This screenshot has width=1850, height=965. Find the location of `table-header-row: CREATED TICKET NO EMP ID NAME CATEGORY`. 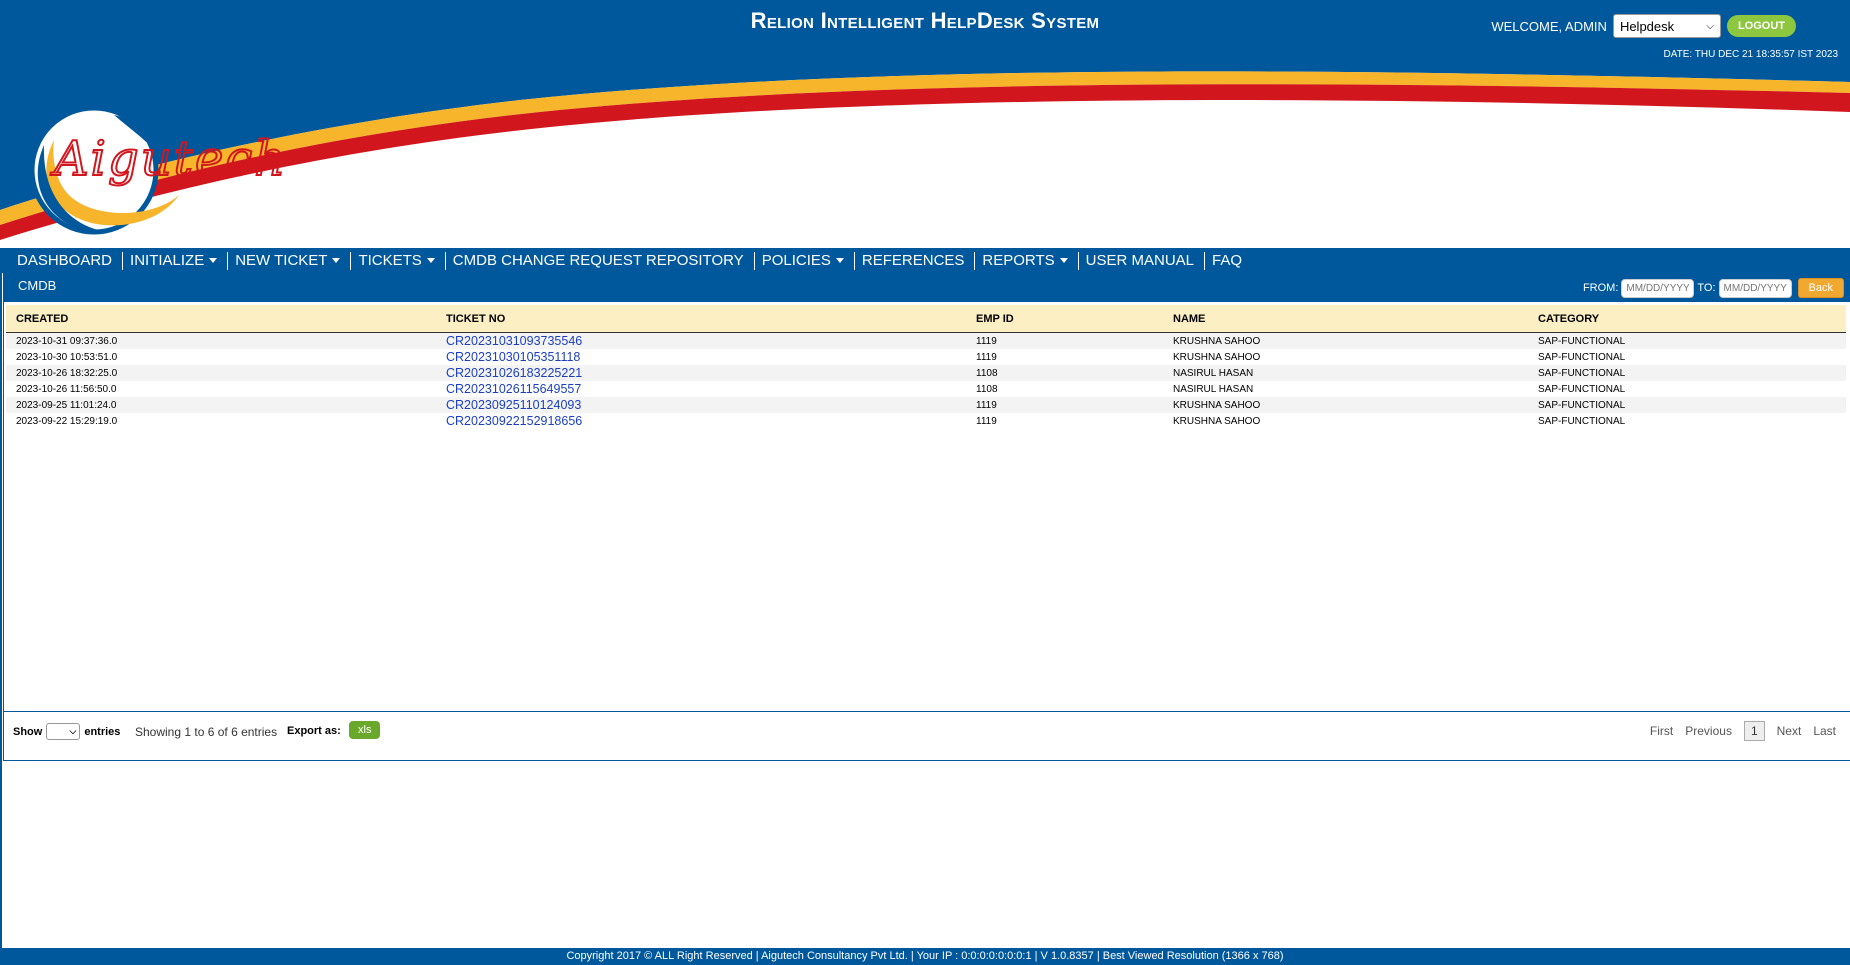

table-header-row: CREATED TICKET NO EMP ID NAME CATEGORY is located at coordinates (926, 319).